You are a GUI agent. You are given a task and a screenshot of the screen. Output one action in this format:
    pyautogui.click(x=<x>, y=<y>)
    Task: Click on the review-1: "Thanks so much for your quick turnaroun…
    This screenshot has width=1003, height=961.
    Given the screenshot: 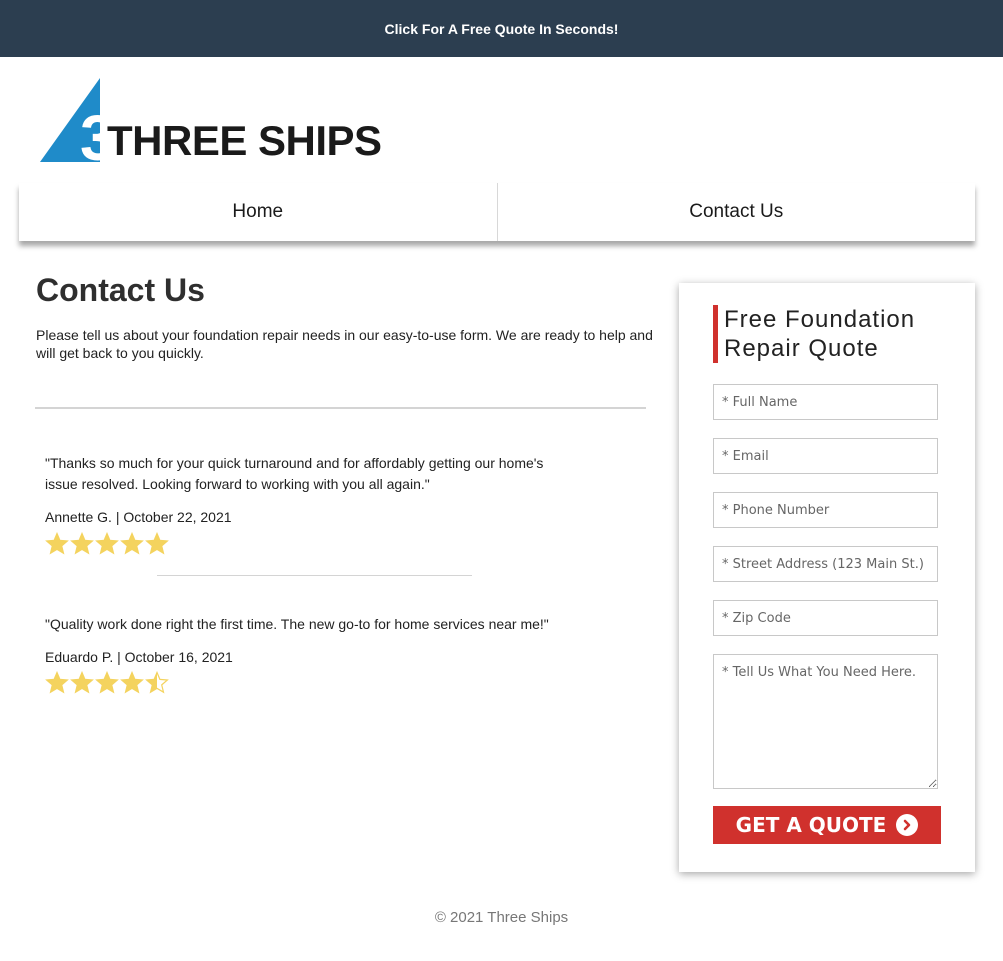 What is the action you would take?
    pyautogui.click(x=325, y=489)
    